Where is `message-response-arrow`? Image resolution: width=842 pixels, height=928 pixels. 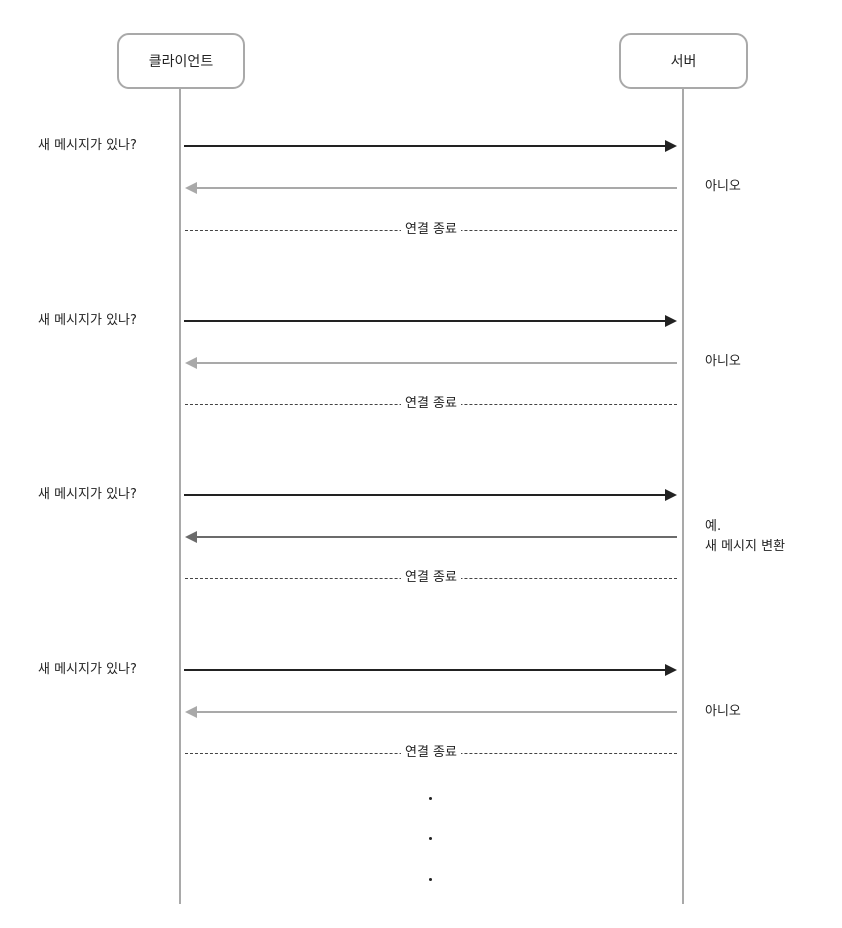
message-response-arrow is located at coordinates (431, 537).